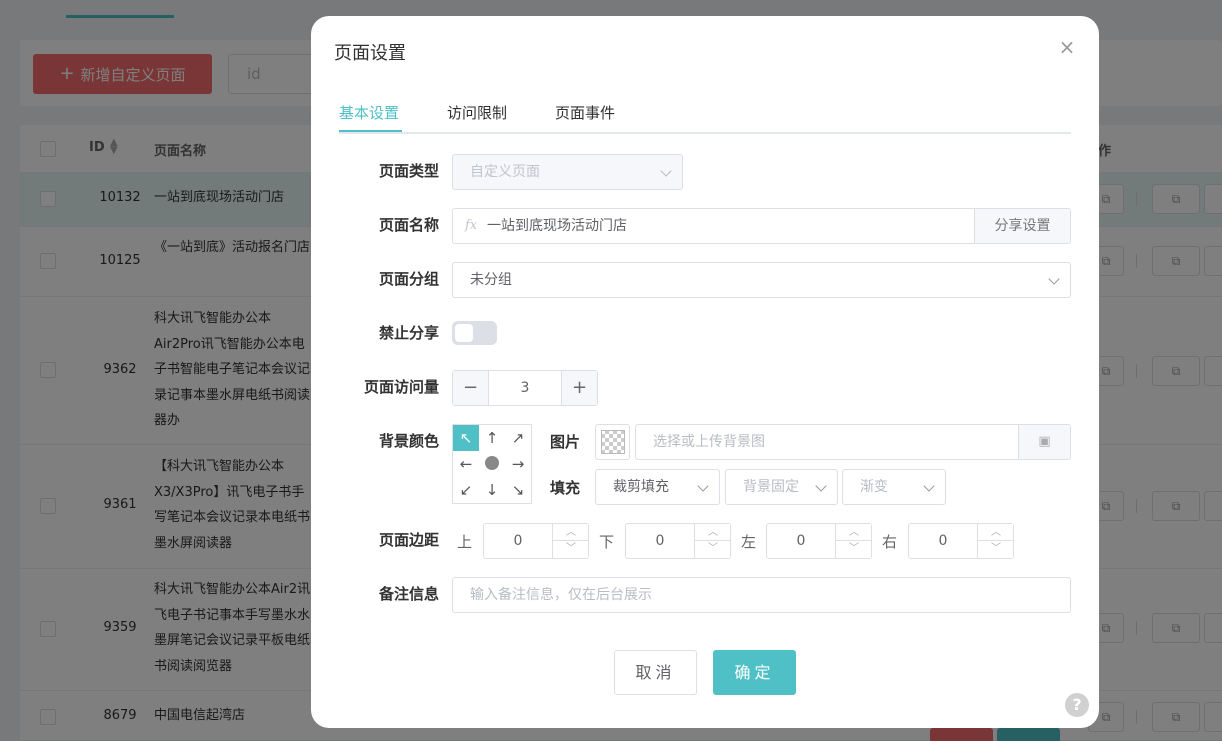  I want to click on margin-left-input: 0 ︿ ﹀, so click(819, 541).